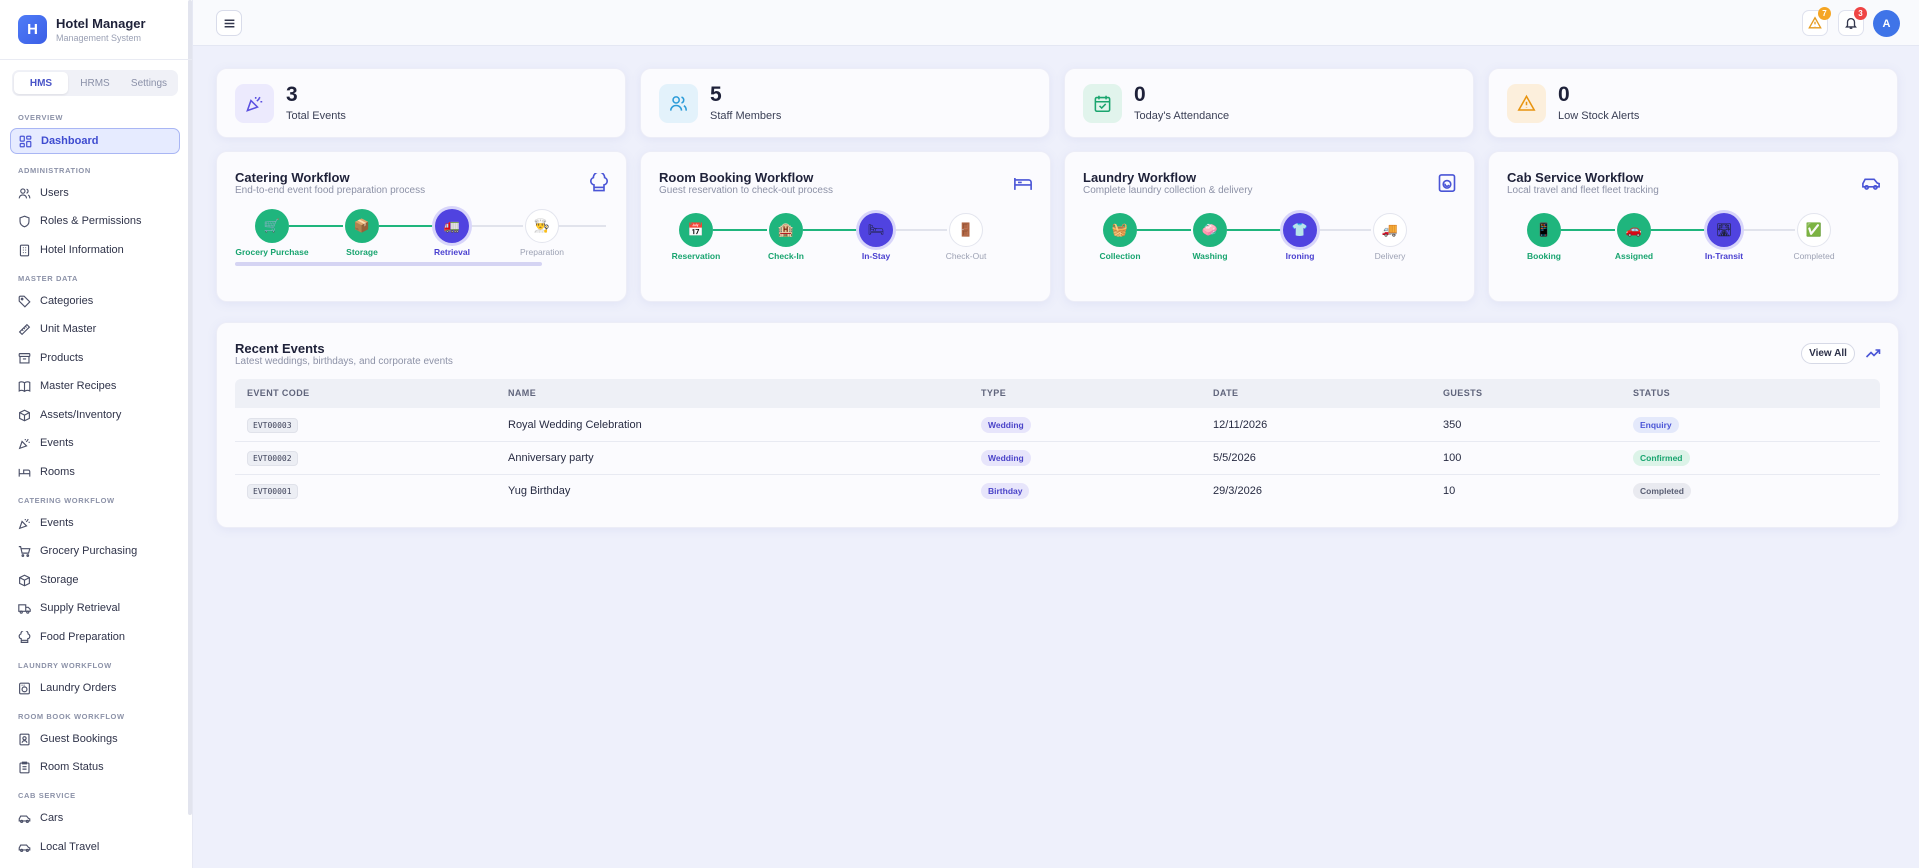  What do you see at coordinates (362, 252) in the screenshot?
I see `step-label: Storage` at bounding box center [362, 252].